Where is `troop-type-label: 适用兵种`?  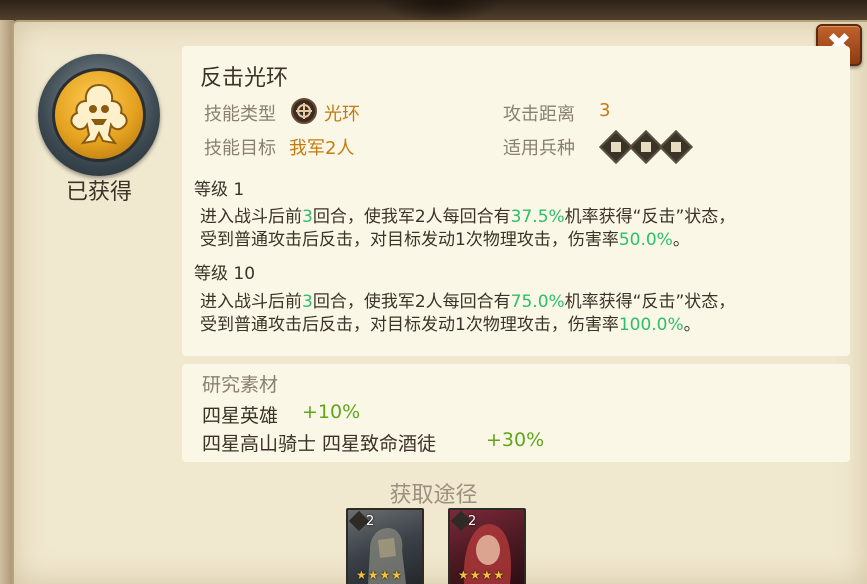
troop-type-label: 适用兵种 is located at coordinates (539, 148).